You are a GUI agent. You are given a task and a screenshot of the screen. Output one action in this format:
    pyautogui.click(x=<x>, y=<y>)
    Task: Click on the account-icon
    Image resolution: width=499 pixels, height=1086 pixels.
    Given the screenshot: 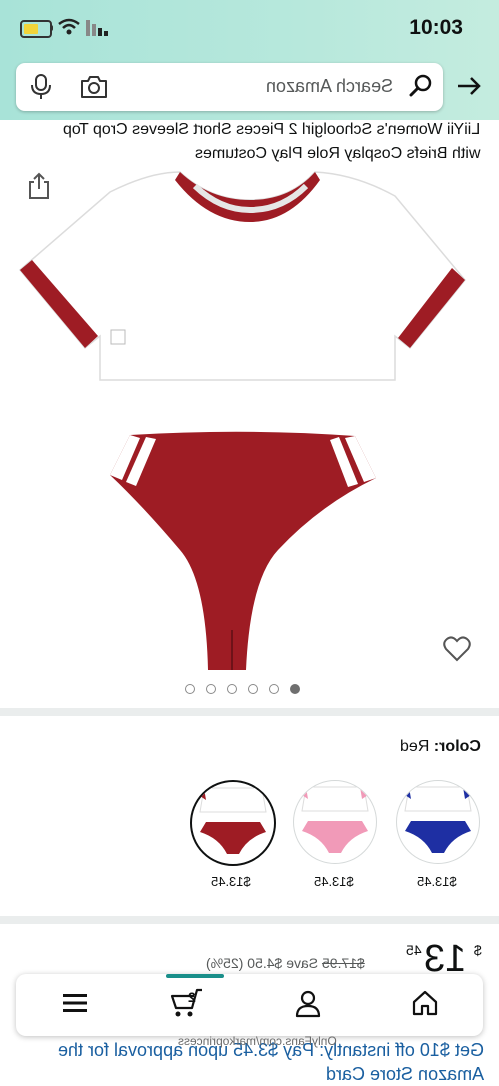 What is the action you would take?
    pyautogui.click(x=308, y=1004)
    